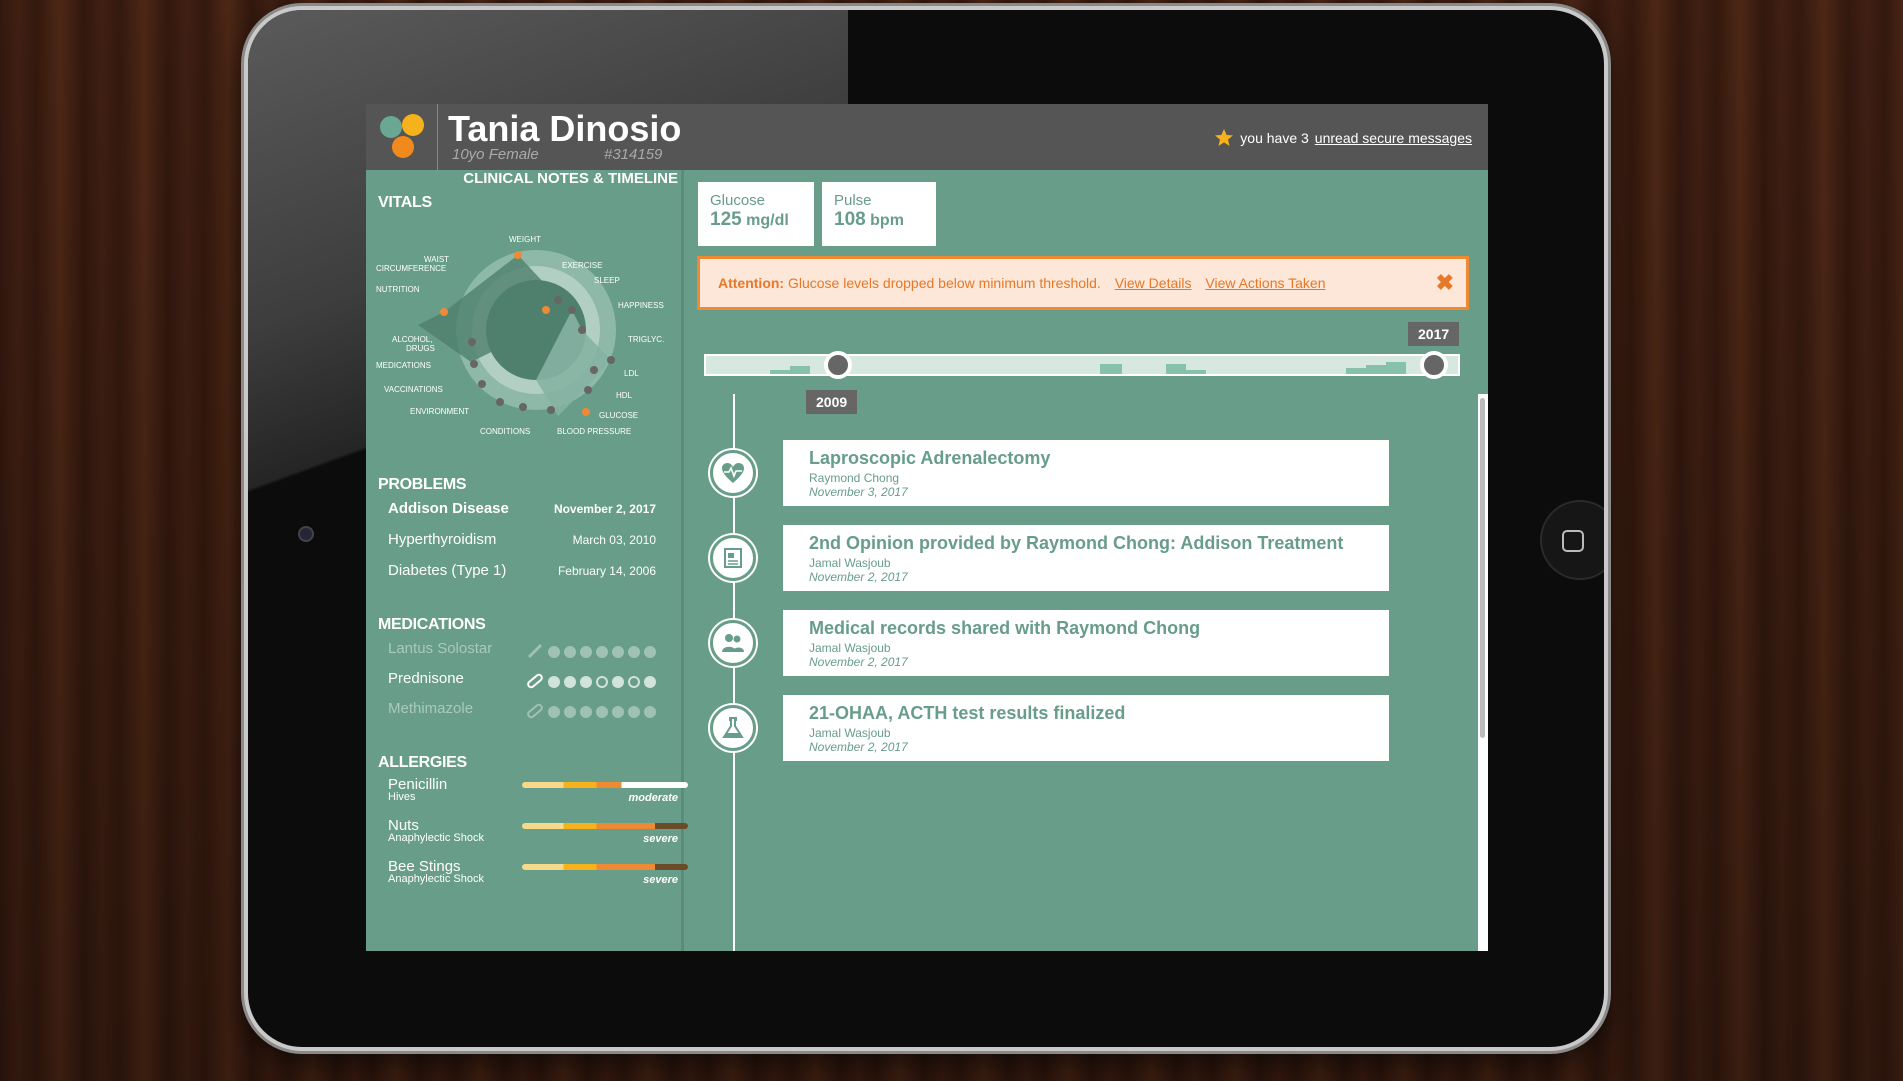 This screenshot has height=1081, width=1903. I want to click on problem-item: Hyperthyroidism March 03, 2010, so click(533, 539).